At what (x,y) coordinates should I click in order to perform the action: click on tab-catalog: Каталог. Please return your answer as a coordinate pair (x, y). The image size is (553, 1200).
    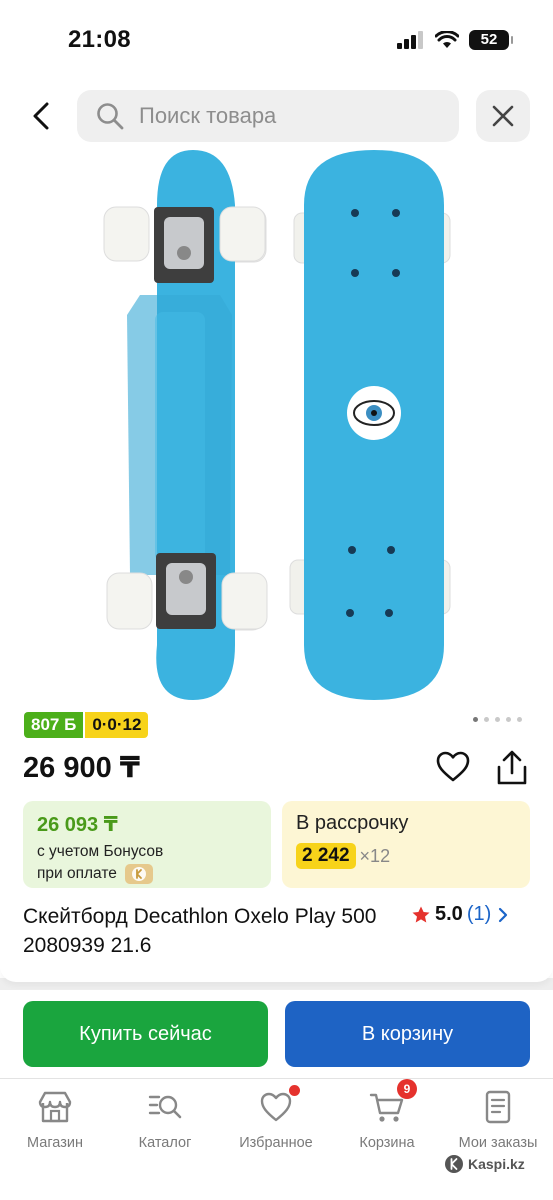
    Looking at the image, I should click on (165, 1120).